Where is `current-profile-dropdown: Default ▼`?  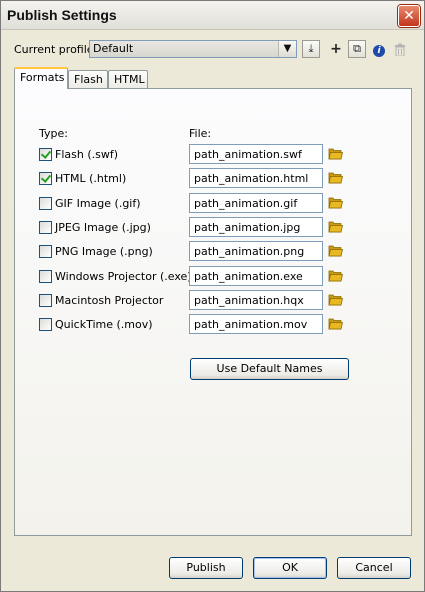
current-profile-dropdown: Default ▼ is located at coordinates (193, 49).